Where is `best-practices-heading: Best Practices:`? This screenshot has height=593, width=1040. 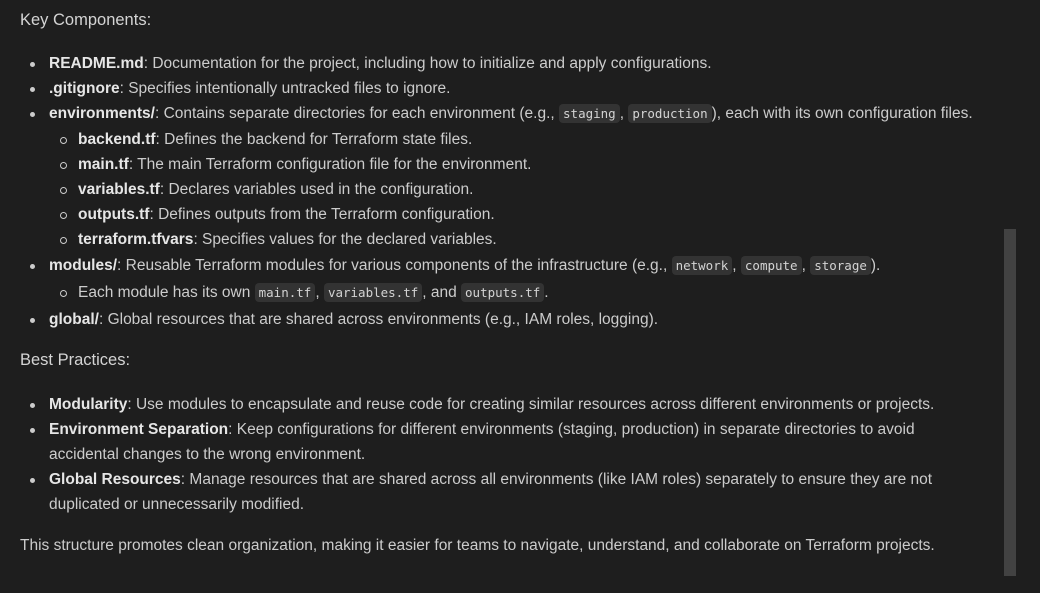
best-practices-heading: Best Practices: is located at coordinates (75, 360).